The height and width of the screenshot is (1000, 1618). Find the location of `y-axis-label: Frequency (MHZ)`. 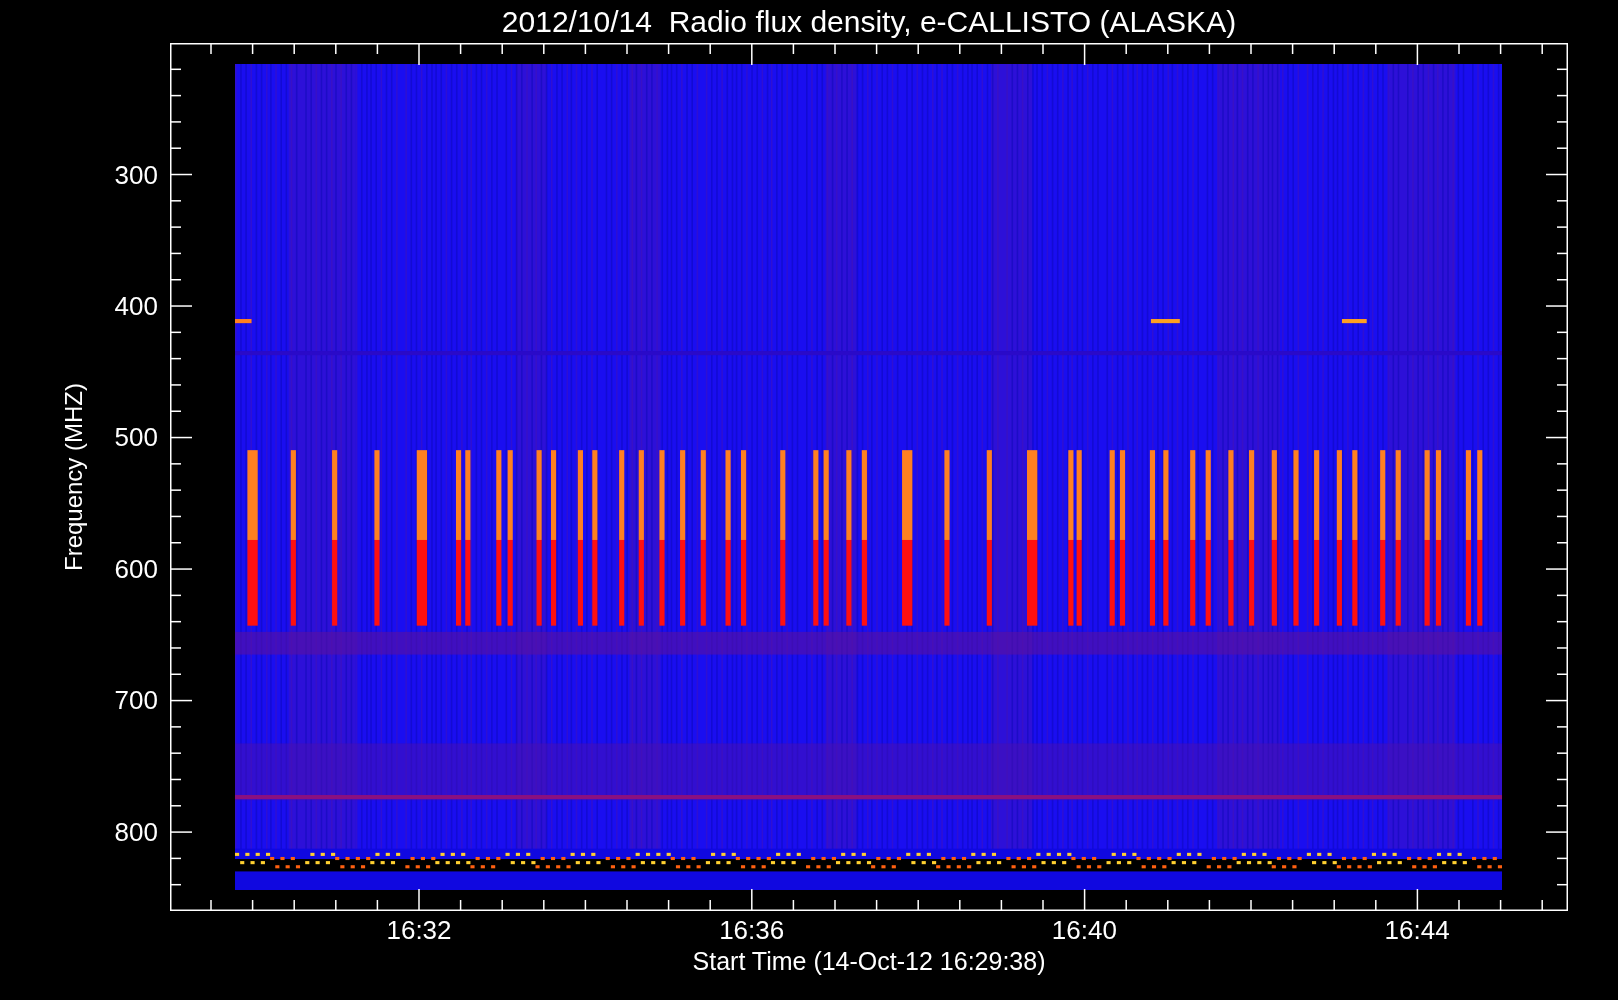

y-axis-label: Frequency (MHZ) is located at coordinates (74, 477).